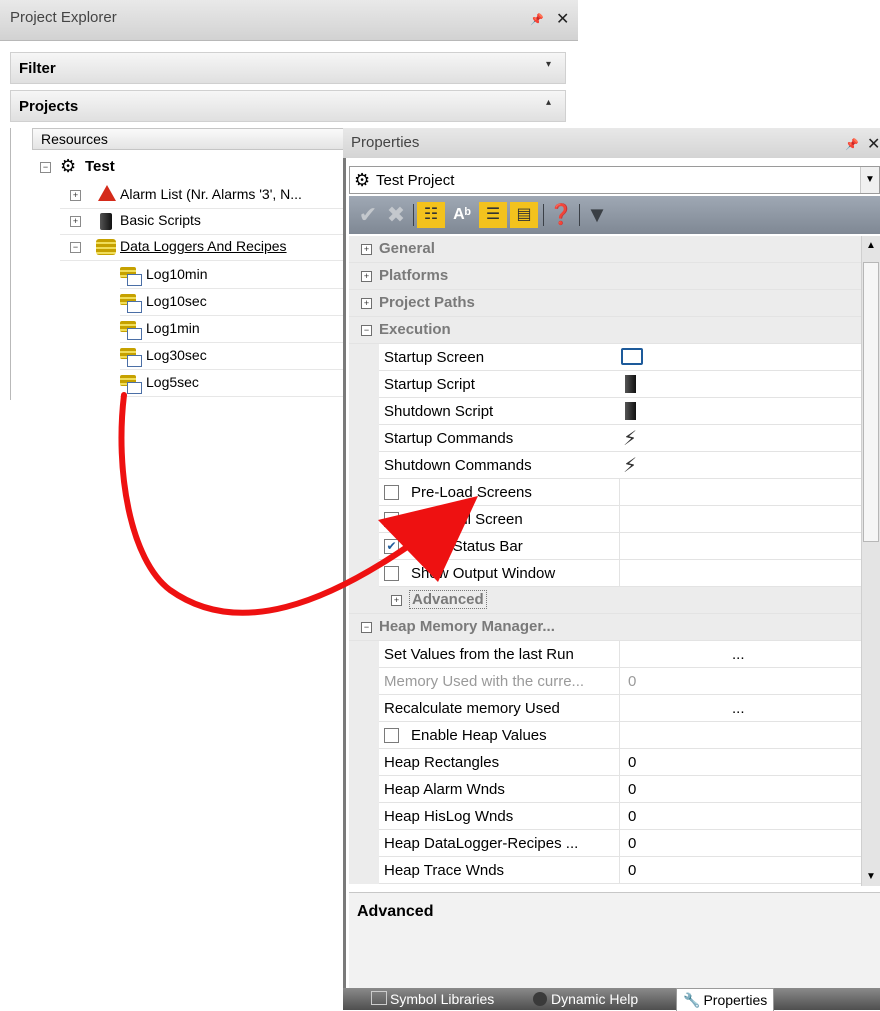 The width and height of the screenshot is (880, 1011). I want to click on annotation-arrow, so click(298, 504).